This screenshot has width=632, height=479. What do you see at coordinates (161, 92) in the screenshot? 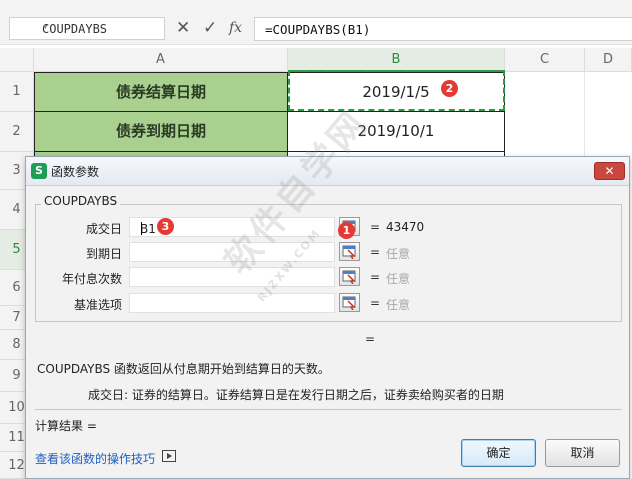
I see `cell-a1: 债券结算日期` at bounding box center [161, 92].